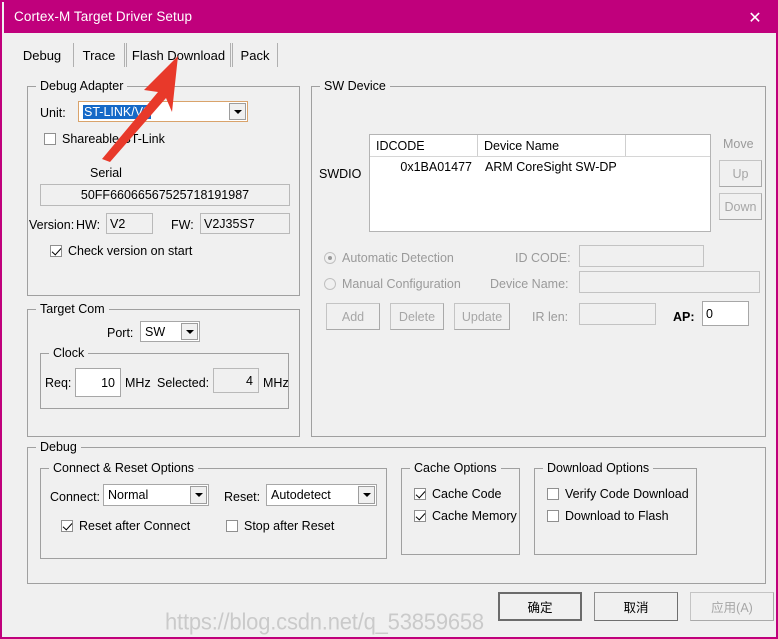  Describe the element at coordinates (641, 256) in the screenshot. I see `id-code-field` at that location.